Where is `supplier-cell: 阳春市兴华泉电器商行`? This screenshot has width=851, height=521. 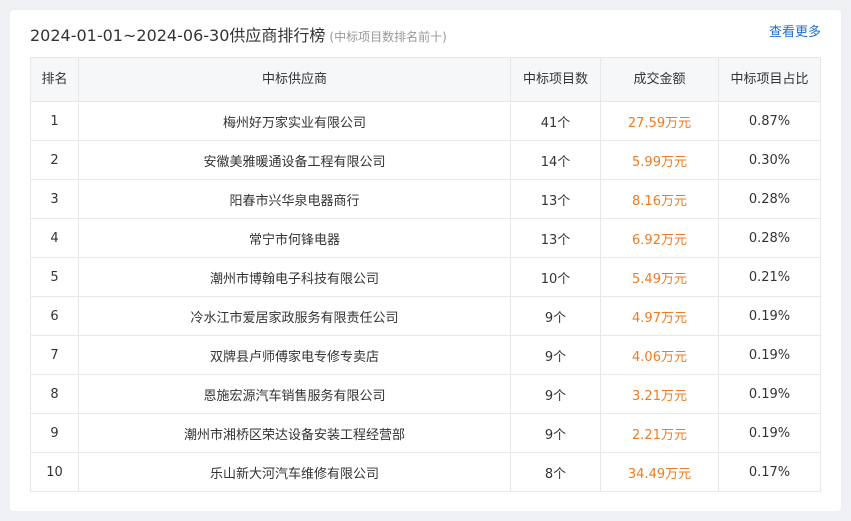
supplier-cell: 阳春市兴华泉电器商行 is located at coordinates (294, 199).